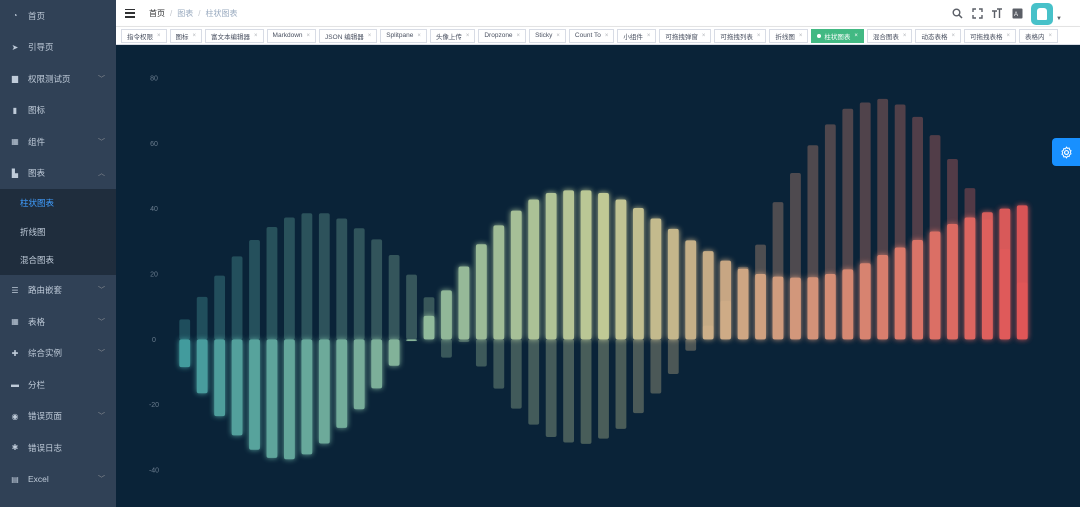 The height and width of the screenshot is (507, 1080). Describe the element at coordinates (144, 35) in the screenshot. I see `tag-item: 指令权限 ×` at that location.